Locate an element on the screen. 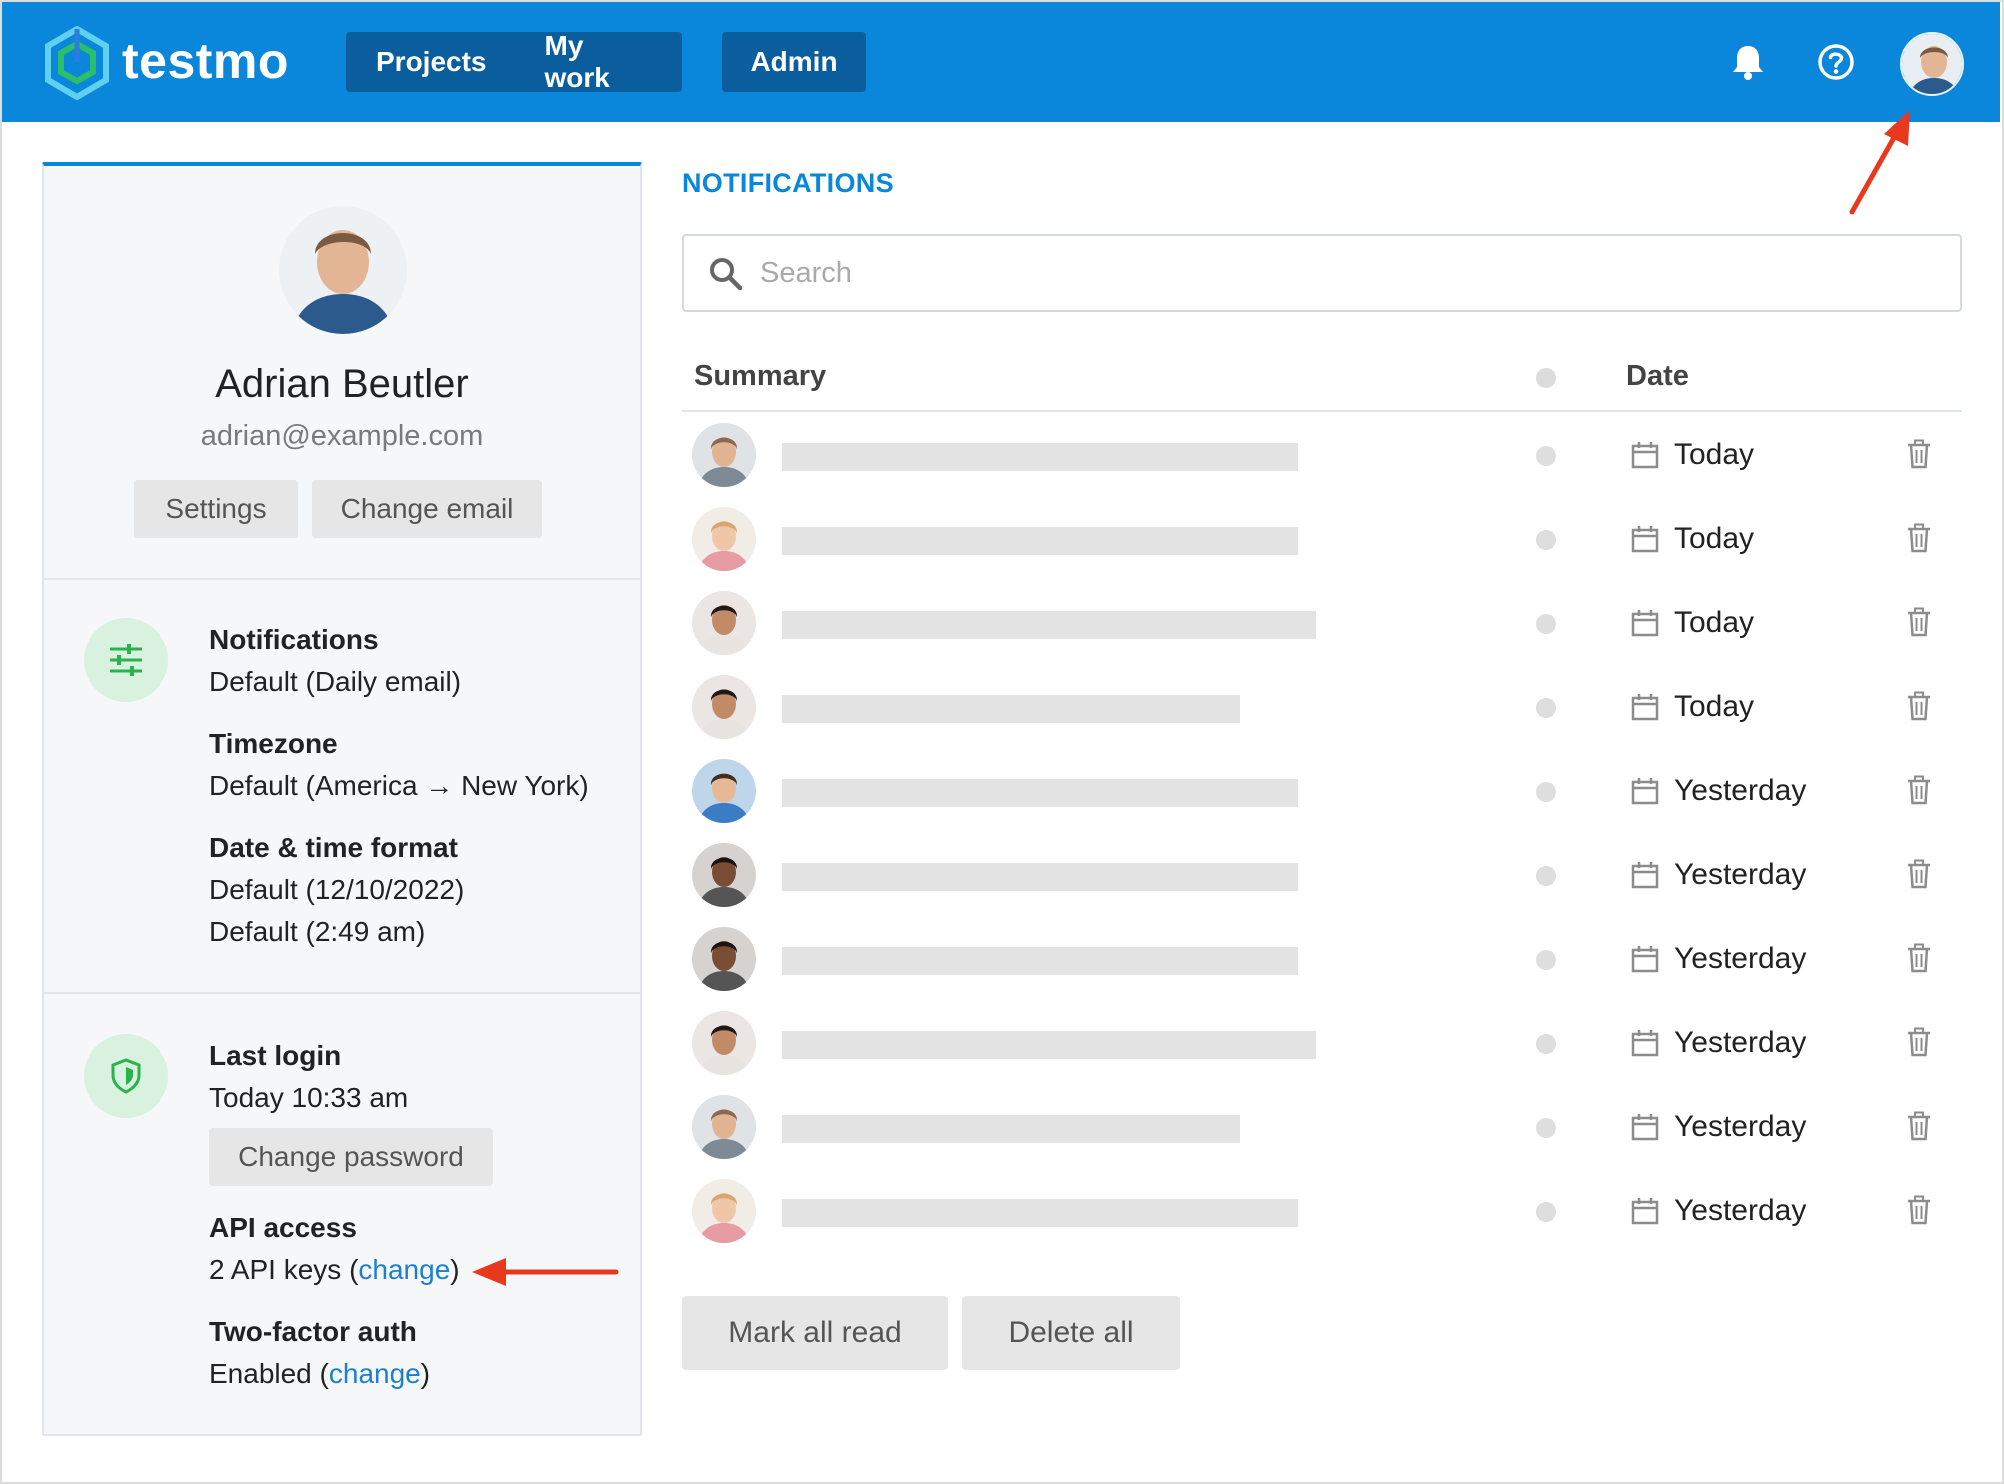  settings-button: Settings is located at coordinates (216, 509).